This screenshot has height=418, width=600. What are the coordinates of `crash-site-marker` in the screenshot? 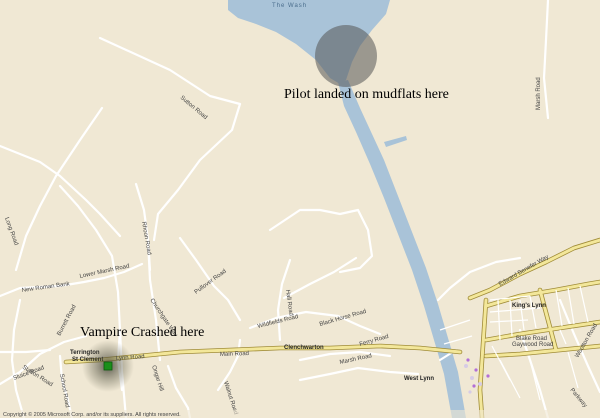 It's located at (108, 366).